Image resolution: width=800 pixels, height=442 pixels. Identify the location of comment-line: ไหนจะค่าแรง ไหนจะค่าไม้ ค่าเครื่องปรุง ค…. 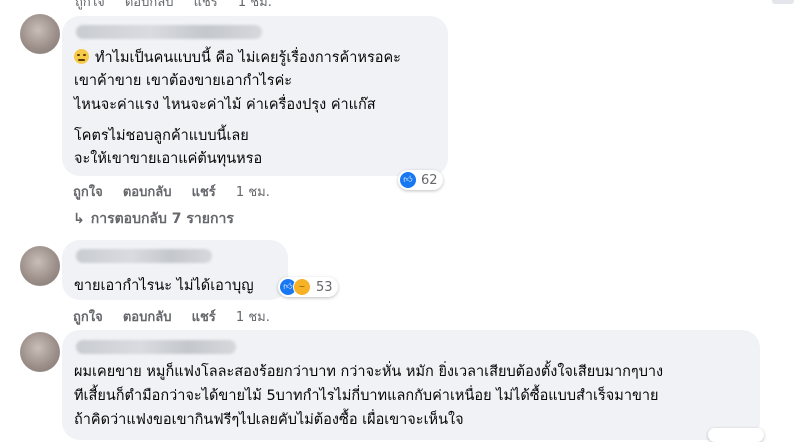
(225, 105).